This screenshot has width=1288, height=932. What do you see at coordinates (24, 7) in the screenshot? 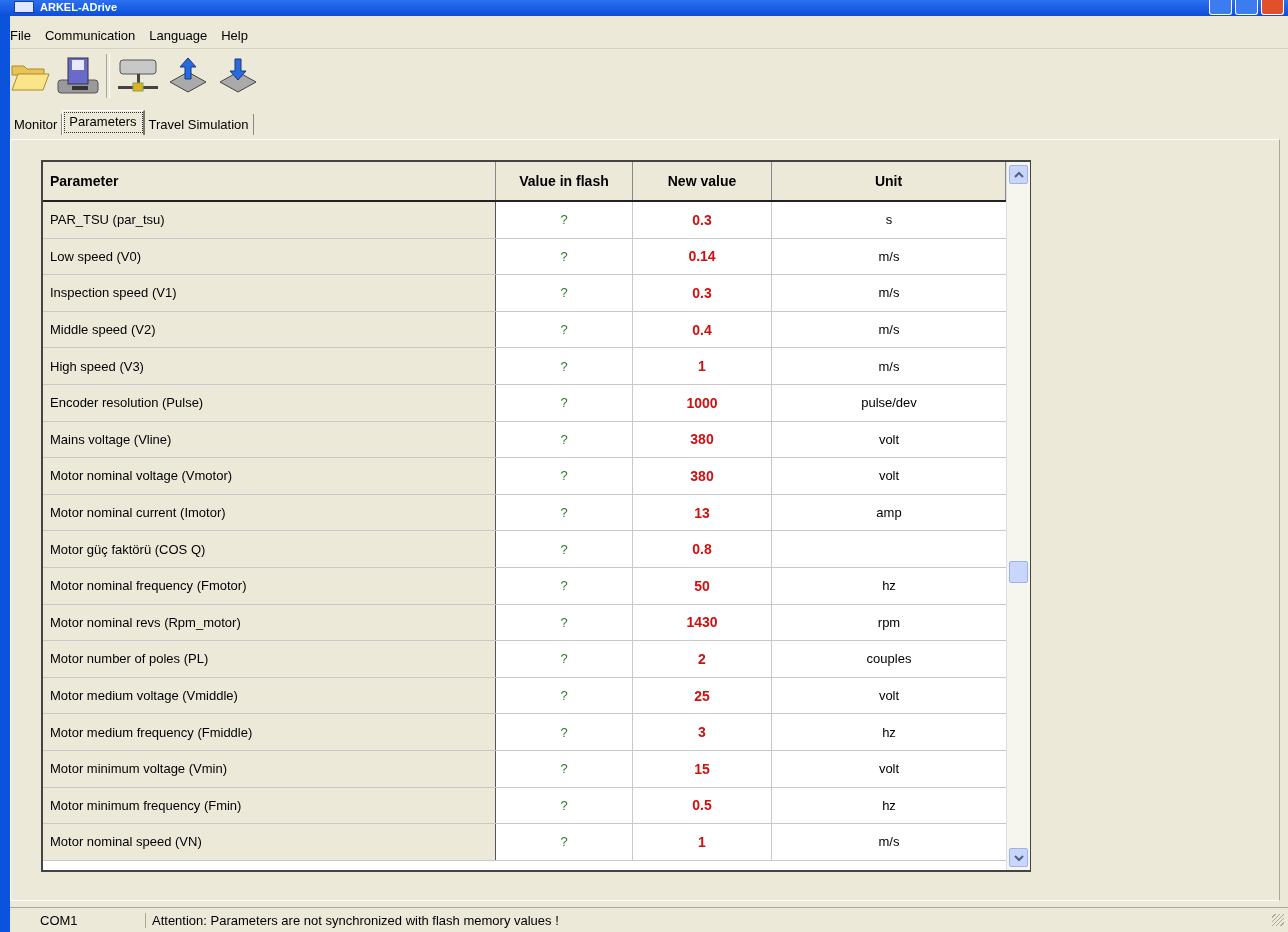
I see `app-icon` at bounding box center [24, 7].